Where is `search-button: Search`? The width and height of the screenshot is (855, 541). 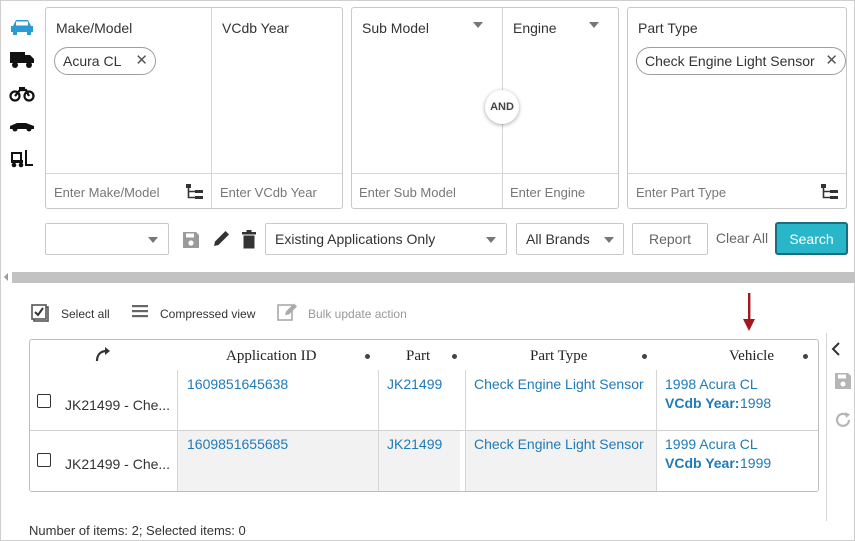 search-button: Search is located at coordinates (811, 238).